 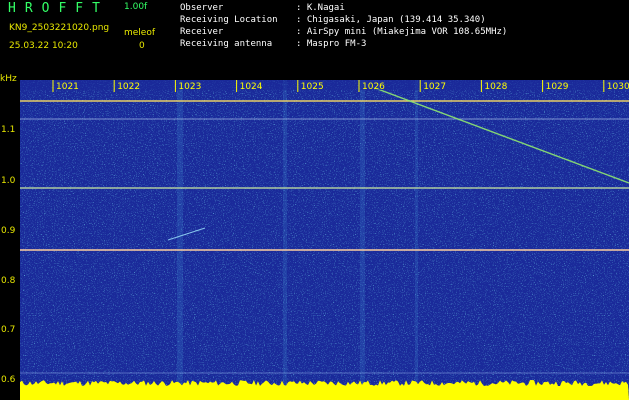 What do you see at coordinates (8, 231) in the screenshot?
I see `y-tick-0-9: 0.9` at bounding box center [8, 231].